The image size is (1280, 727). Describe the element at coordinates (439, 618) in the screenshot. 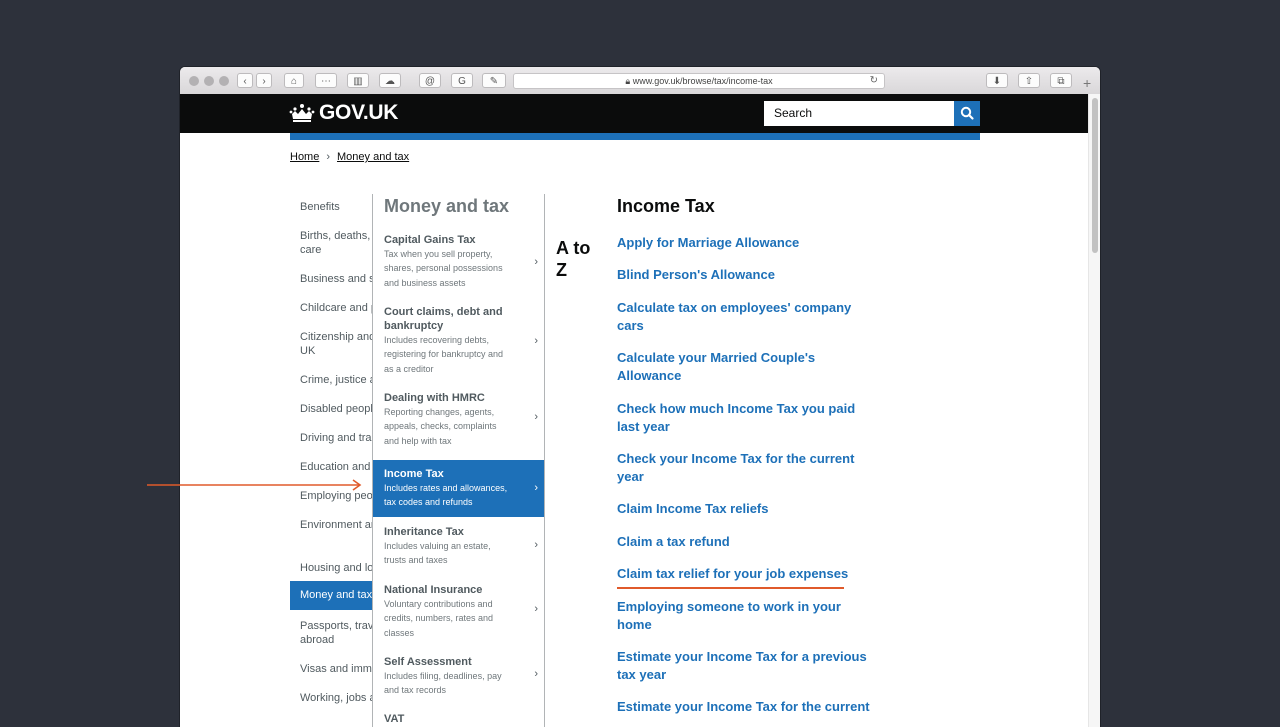

I see `subtopic-desc: credits, numbers, rates and` at that location.